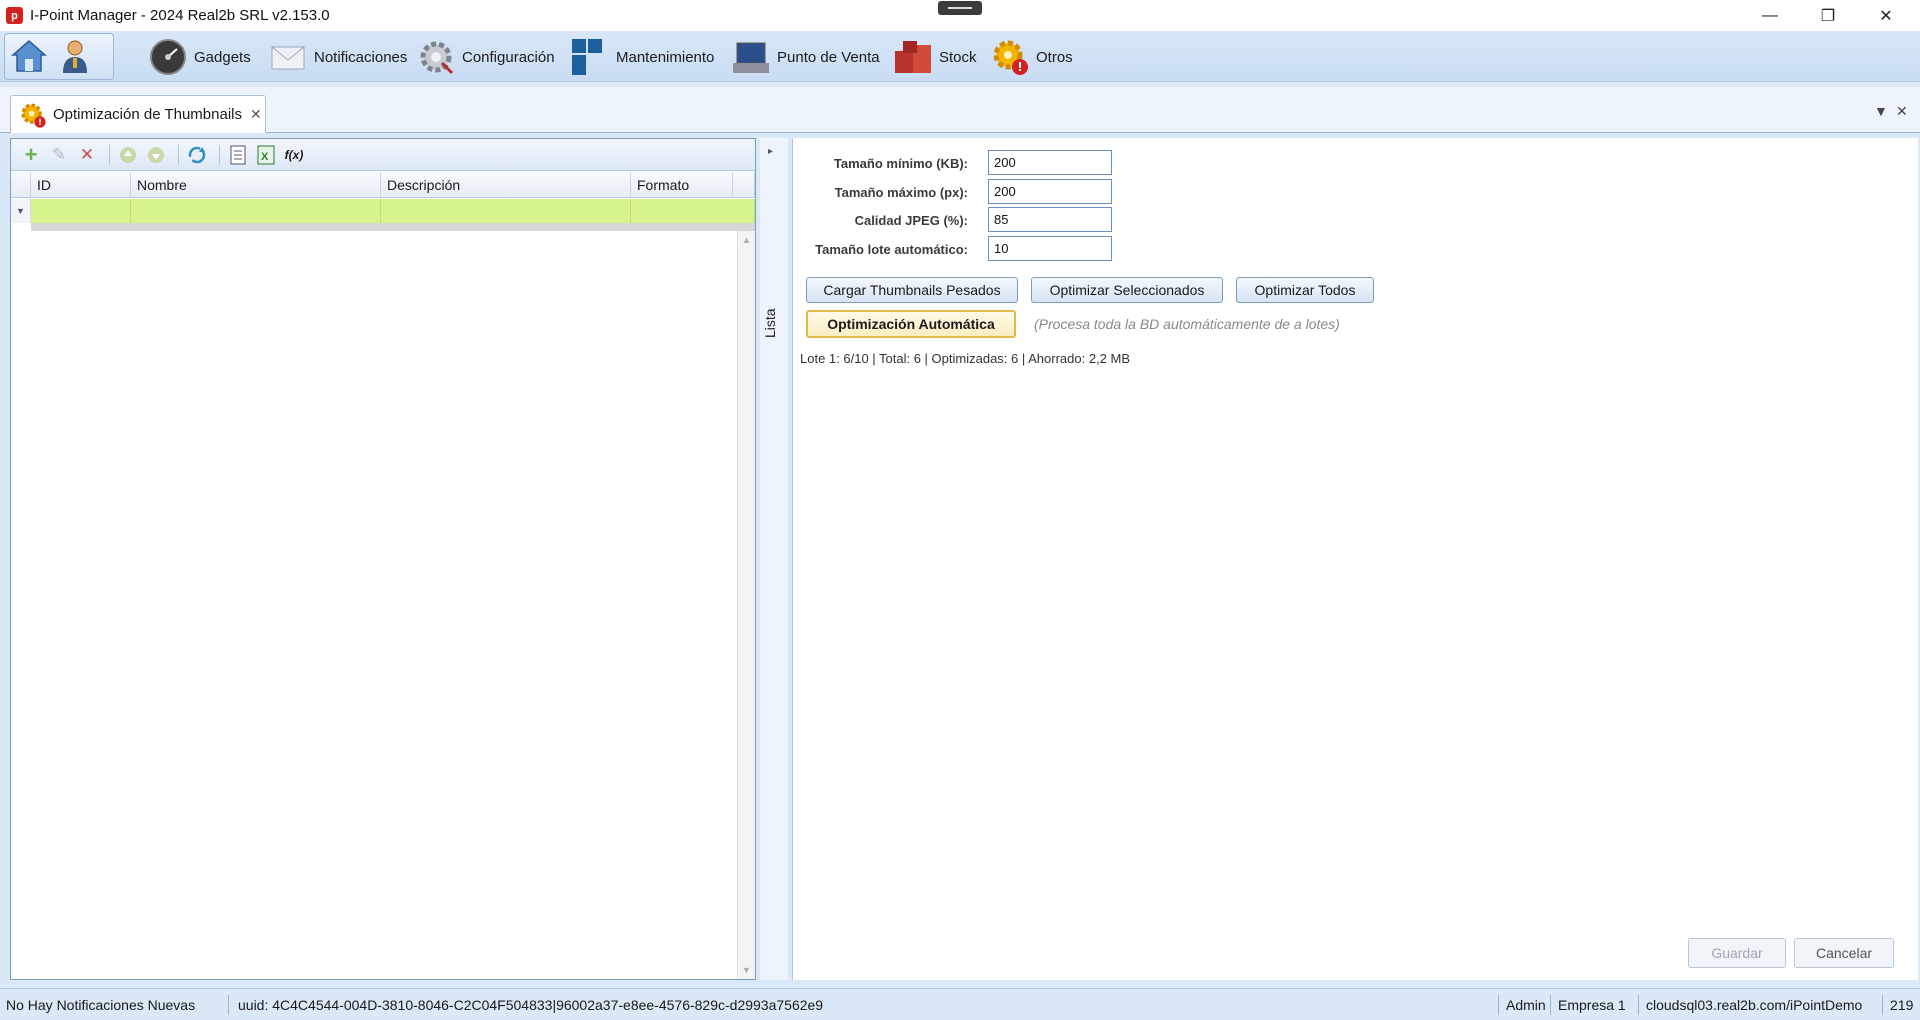 This screenshot has width=1920, height=1020. I want to click on tab-list-dropdown-icon: ▼, so click(1881, 111).